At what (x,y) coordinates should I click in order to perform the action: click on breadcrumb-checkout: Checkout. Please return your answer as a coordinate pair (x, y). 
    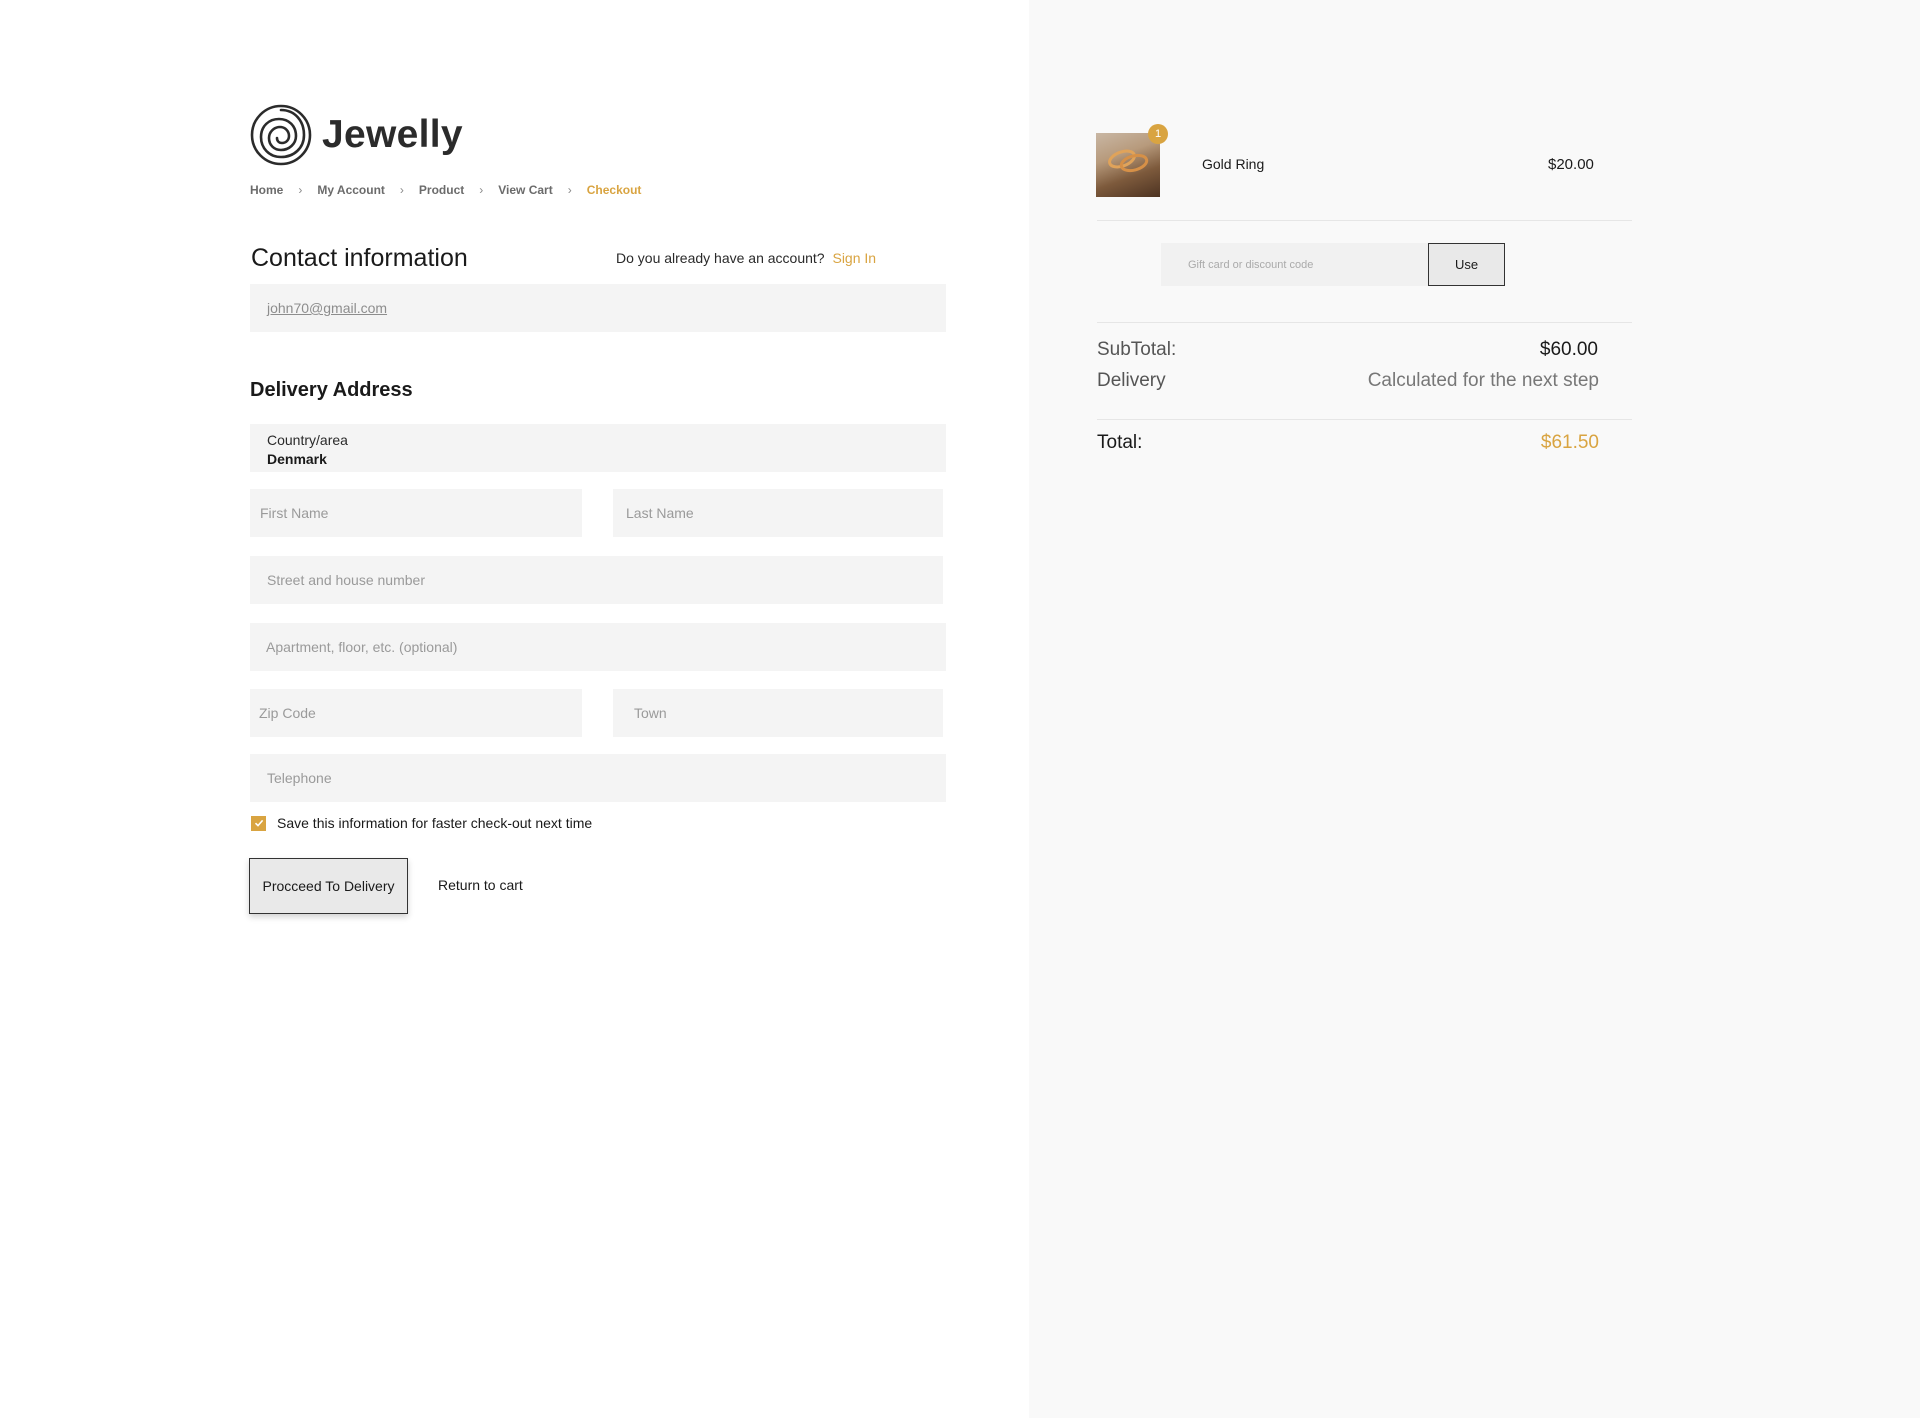
    Looking at the image, I should click on (614, 190).